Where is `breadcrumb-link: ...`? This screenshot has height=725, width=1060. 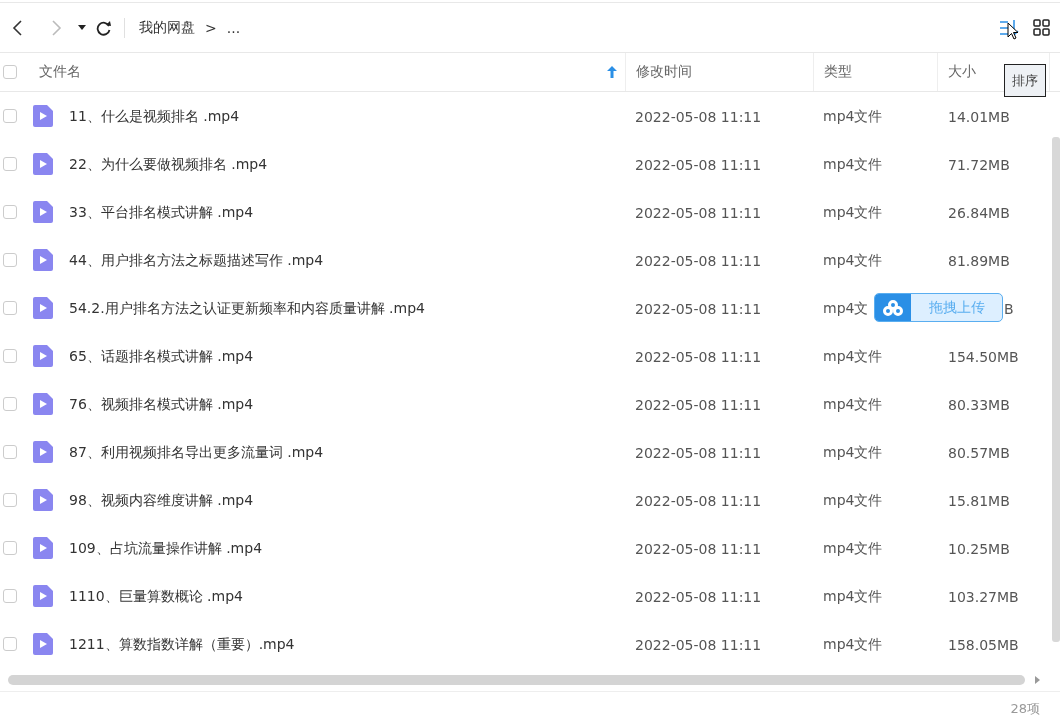
breadcrumb-link: ... is located at coordinates (233, 27).